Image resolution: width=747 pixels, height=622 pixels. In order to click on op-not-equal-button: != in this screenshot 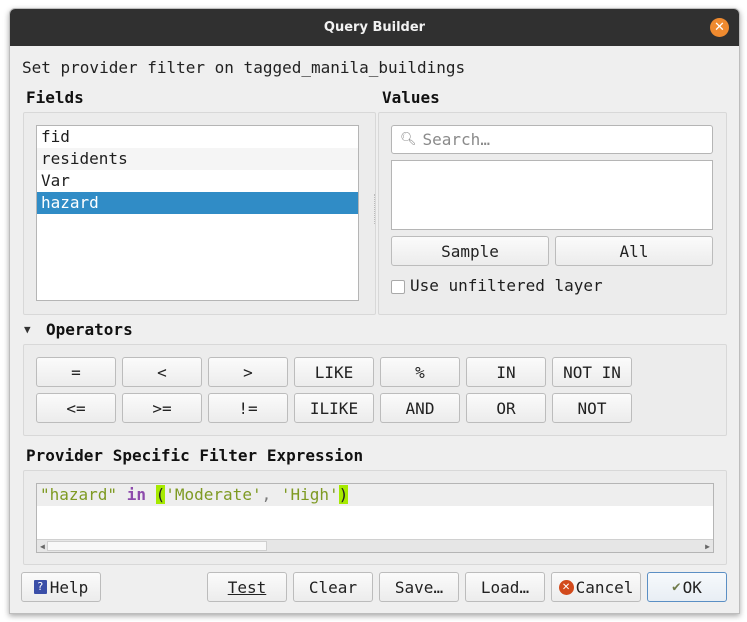, I will do `click(248, 408)`.